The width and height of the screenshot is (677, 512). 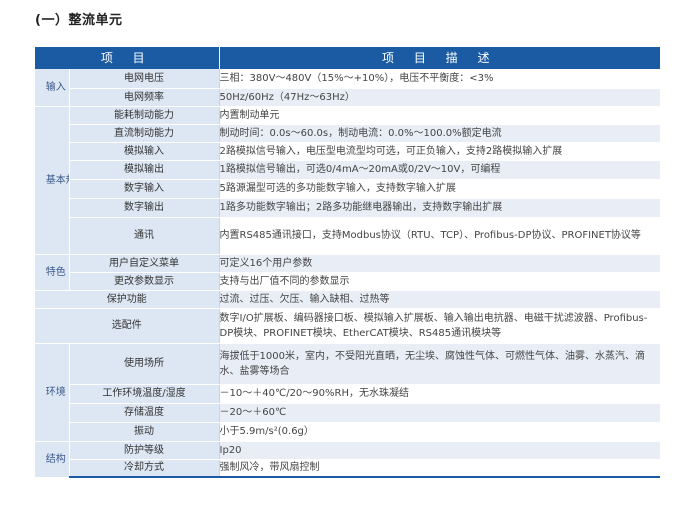 What do you see at coordinates (439, 468) in the screenshot?
I see `description-cell: 强制风冷，带风扇控制` at bounding box center [439, 468].